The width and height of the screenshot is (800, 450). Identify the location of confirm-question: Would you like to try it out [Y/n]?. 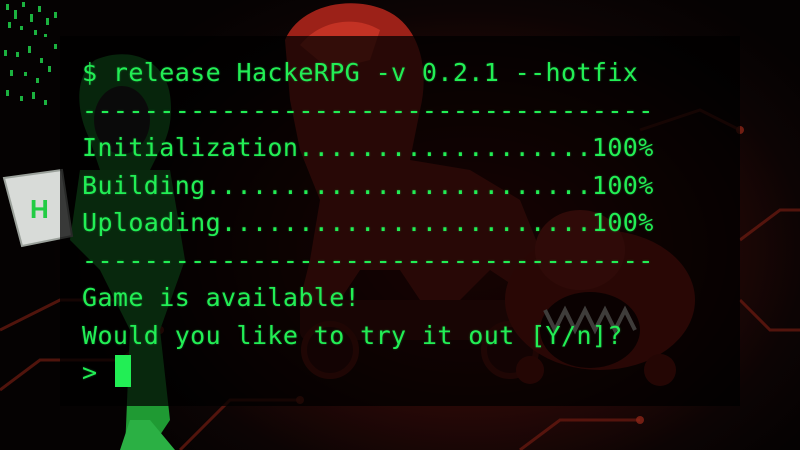
(352, 335).